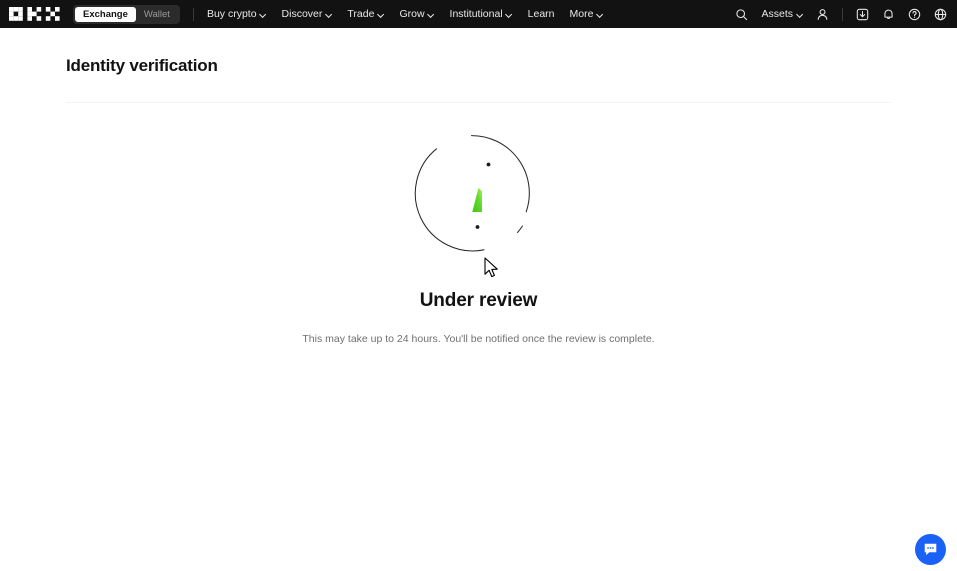  I want to click on assets-menu: Assets, so click(782, 14).